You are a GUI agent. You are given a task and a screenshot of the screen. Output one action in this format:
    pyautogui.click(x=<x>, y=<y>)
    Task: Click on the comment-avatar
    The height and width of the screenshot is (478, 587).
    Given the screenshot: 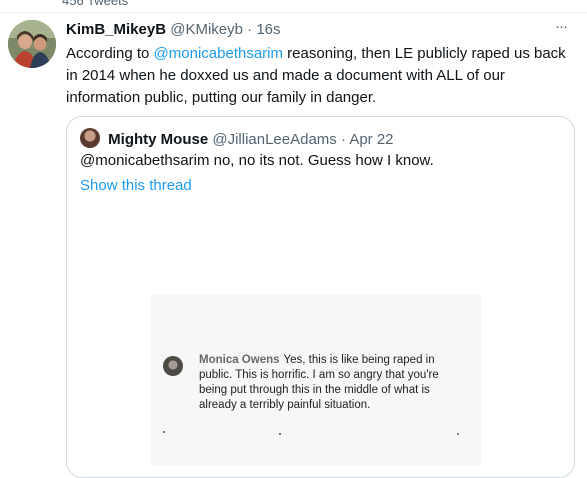 What is the action you would take?
    pyautogui.click(x=173, y=366)
    